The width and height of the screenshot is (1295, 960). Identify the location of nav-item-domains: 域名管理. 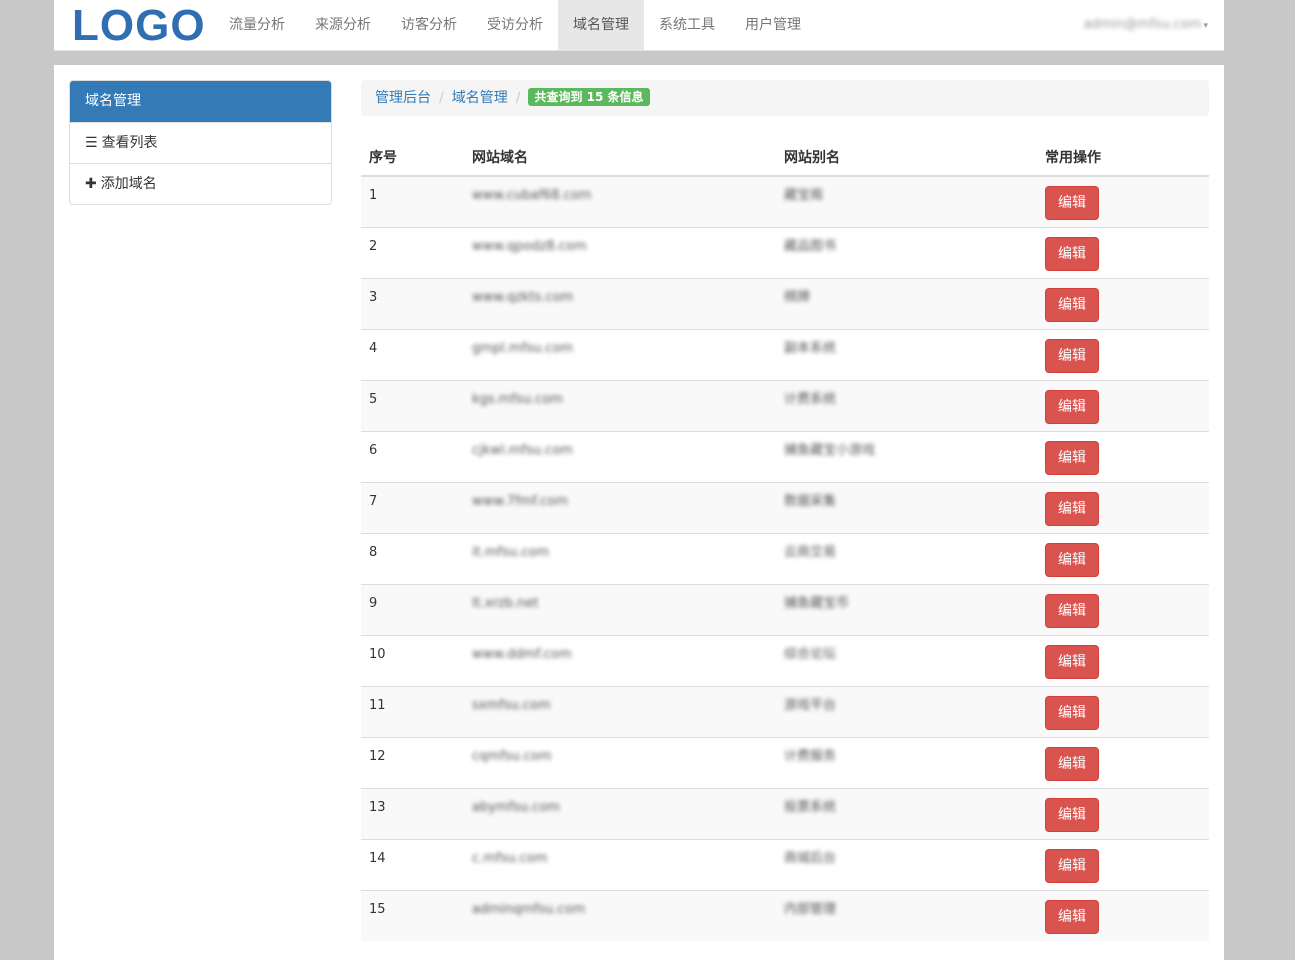
(601, 25).